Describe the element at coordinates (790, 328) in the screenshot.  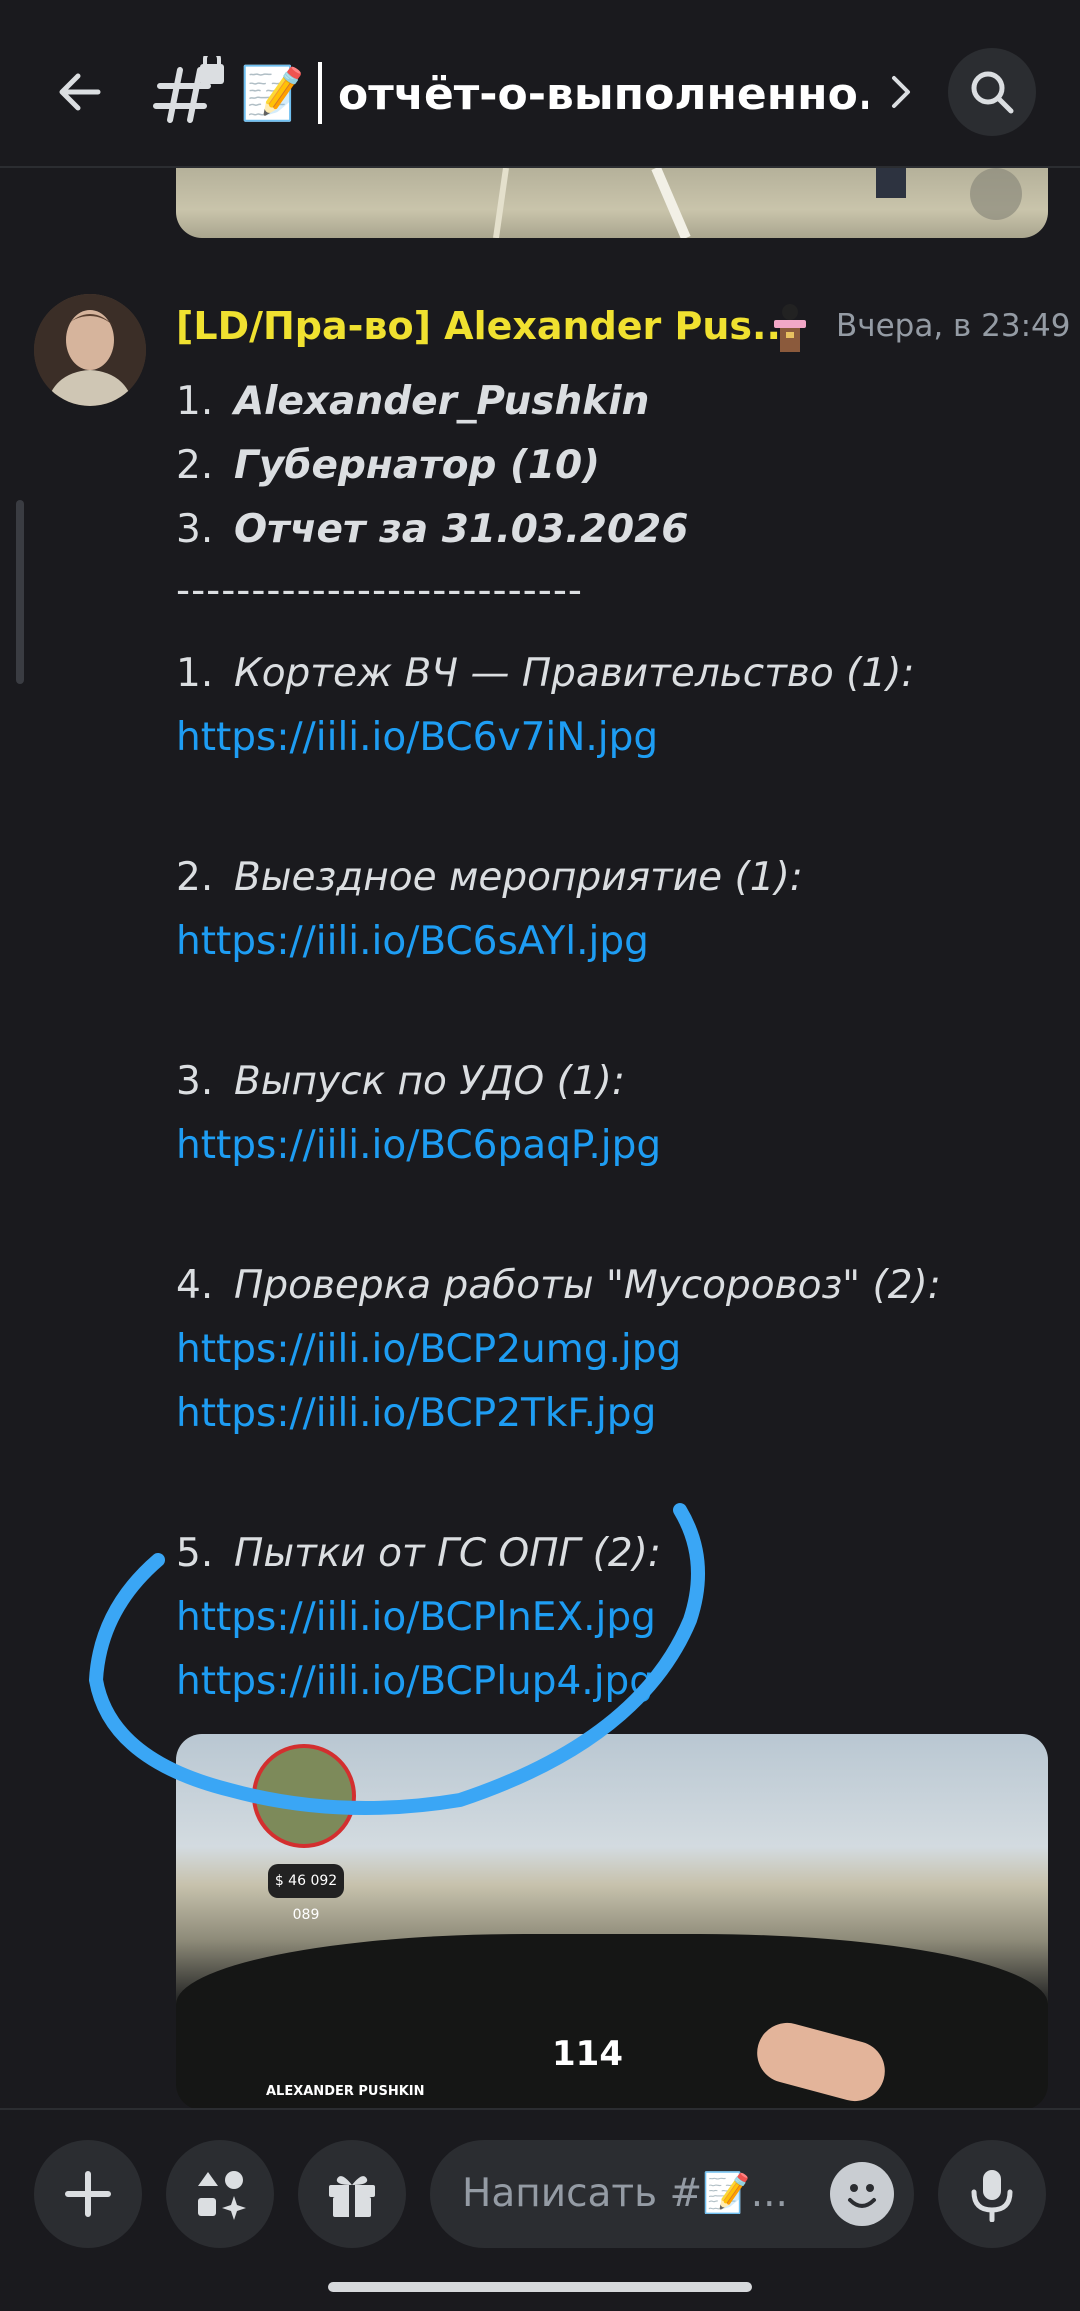
I see `podium-badge-icon` at that location.